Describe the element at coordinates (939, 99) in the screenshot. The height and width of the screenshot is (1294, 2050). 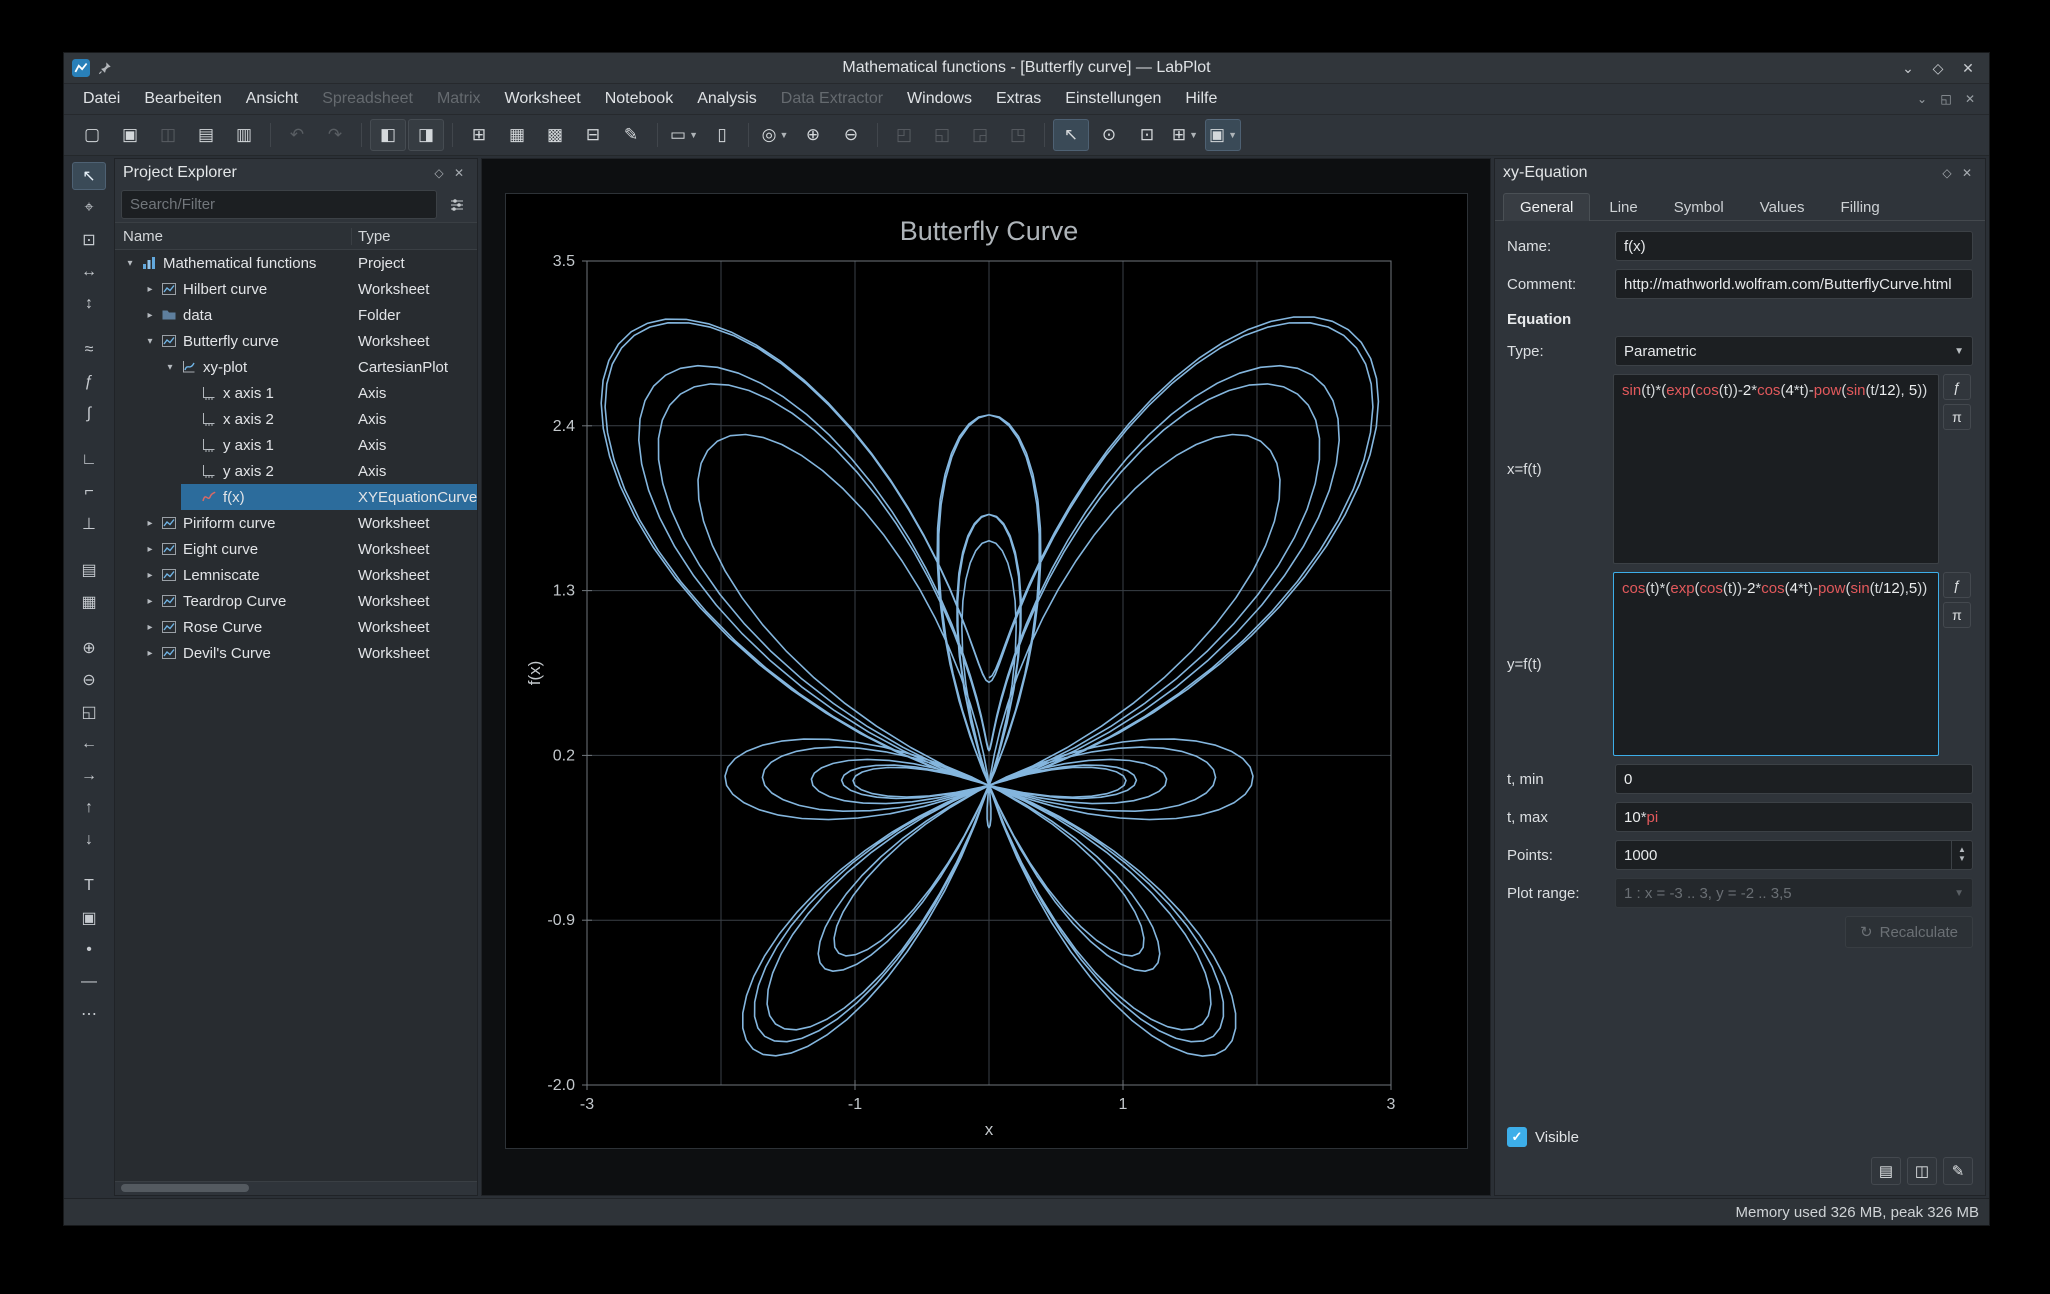
I see `menu-windows: Windows` at that location.